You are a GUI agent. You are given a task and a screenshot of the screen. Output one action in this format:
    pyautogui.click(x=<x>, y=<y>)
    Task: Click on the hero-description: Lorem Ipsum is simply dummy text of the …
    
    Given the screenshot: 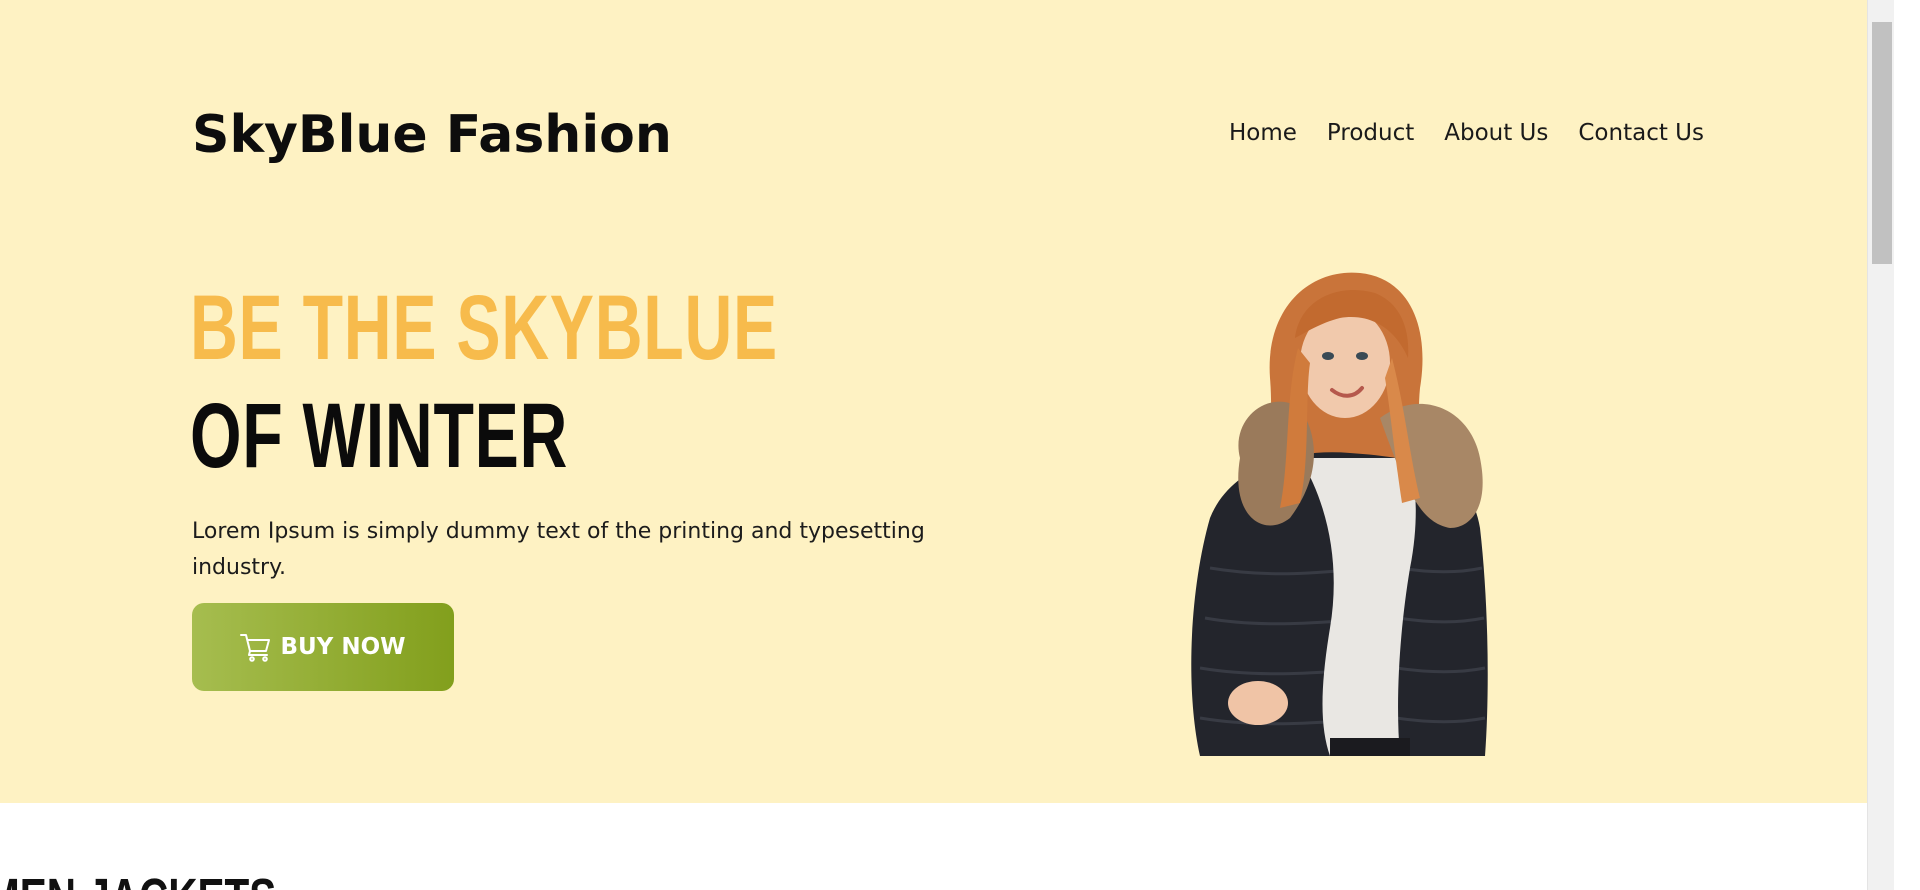 What is the action you would take?
    pyautogui.click(x=558, y=549)
    